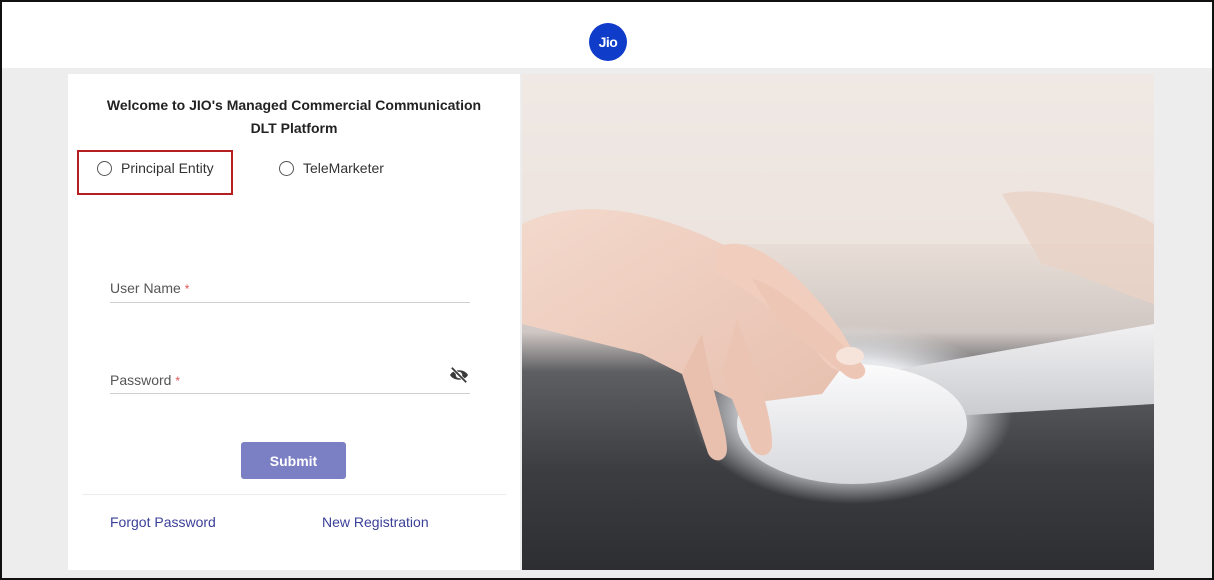 This screenshot has height=580, width=1214. What do you see at coordinates (293, 460) in the screenshot?
I see `submit-button: Submit` at bounding box center [293, 460].